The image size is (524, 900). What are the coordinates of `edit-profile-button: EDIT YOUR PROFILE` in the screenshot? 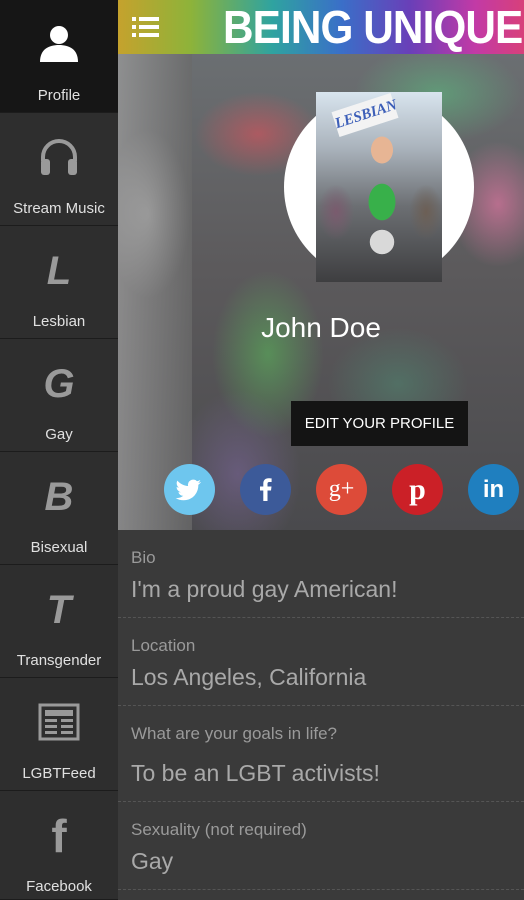 It's located at (379, 423).